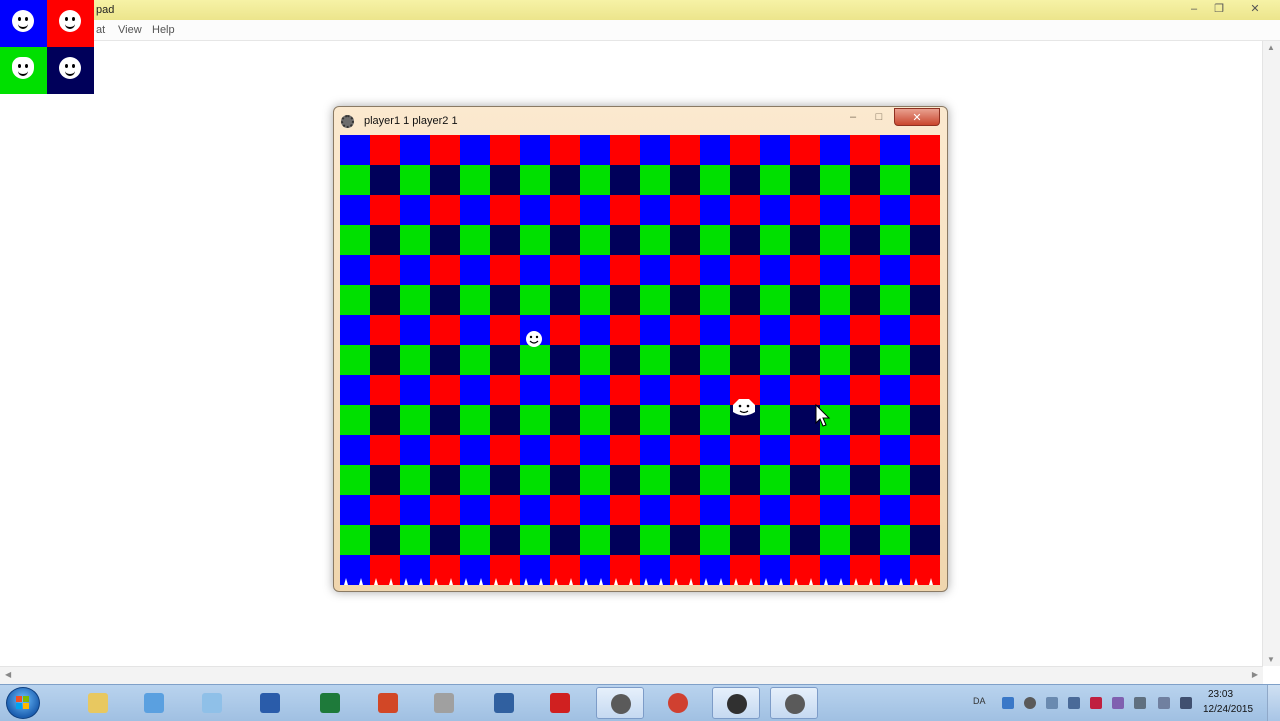 This screenshot has width=1280, height=721. I want to click on game-title: player1 1 player2 1, so click(411, 121).